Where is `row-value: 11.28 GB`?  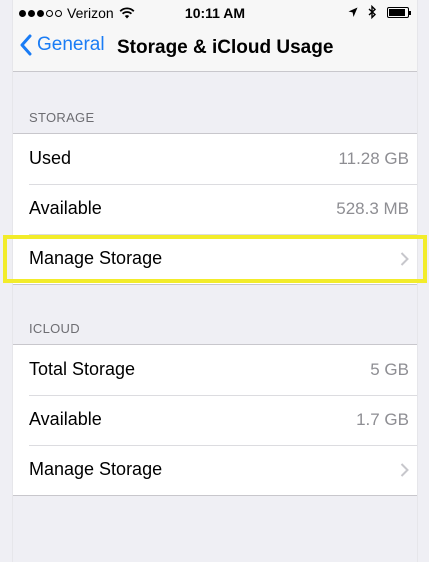
row-value: 11.28 GB is located at coordinates (373, 158).